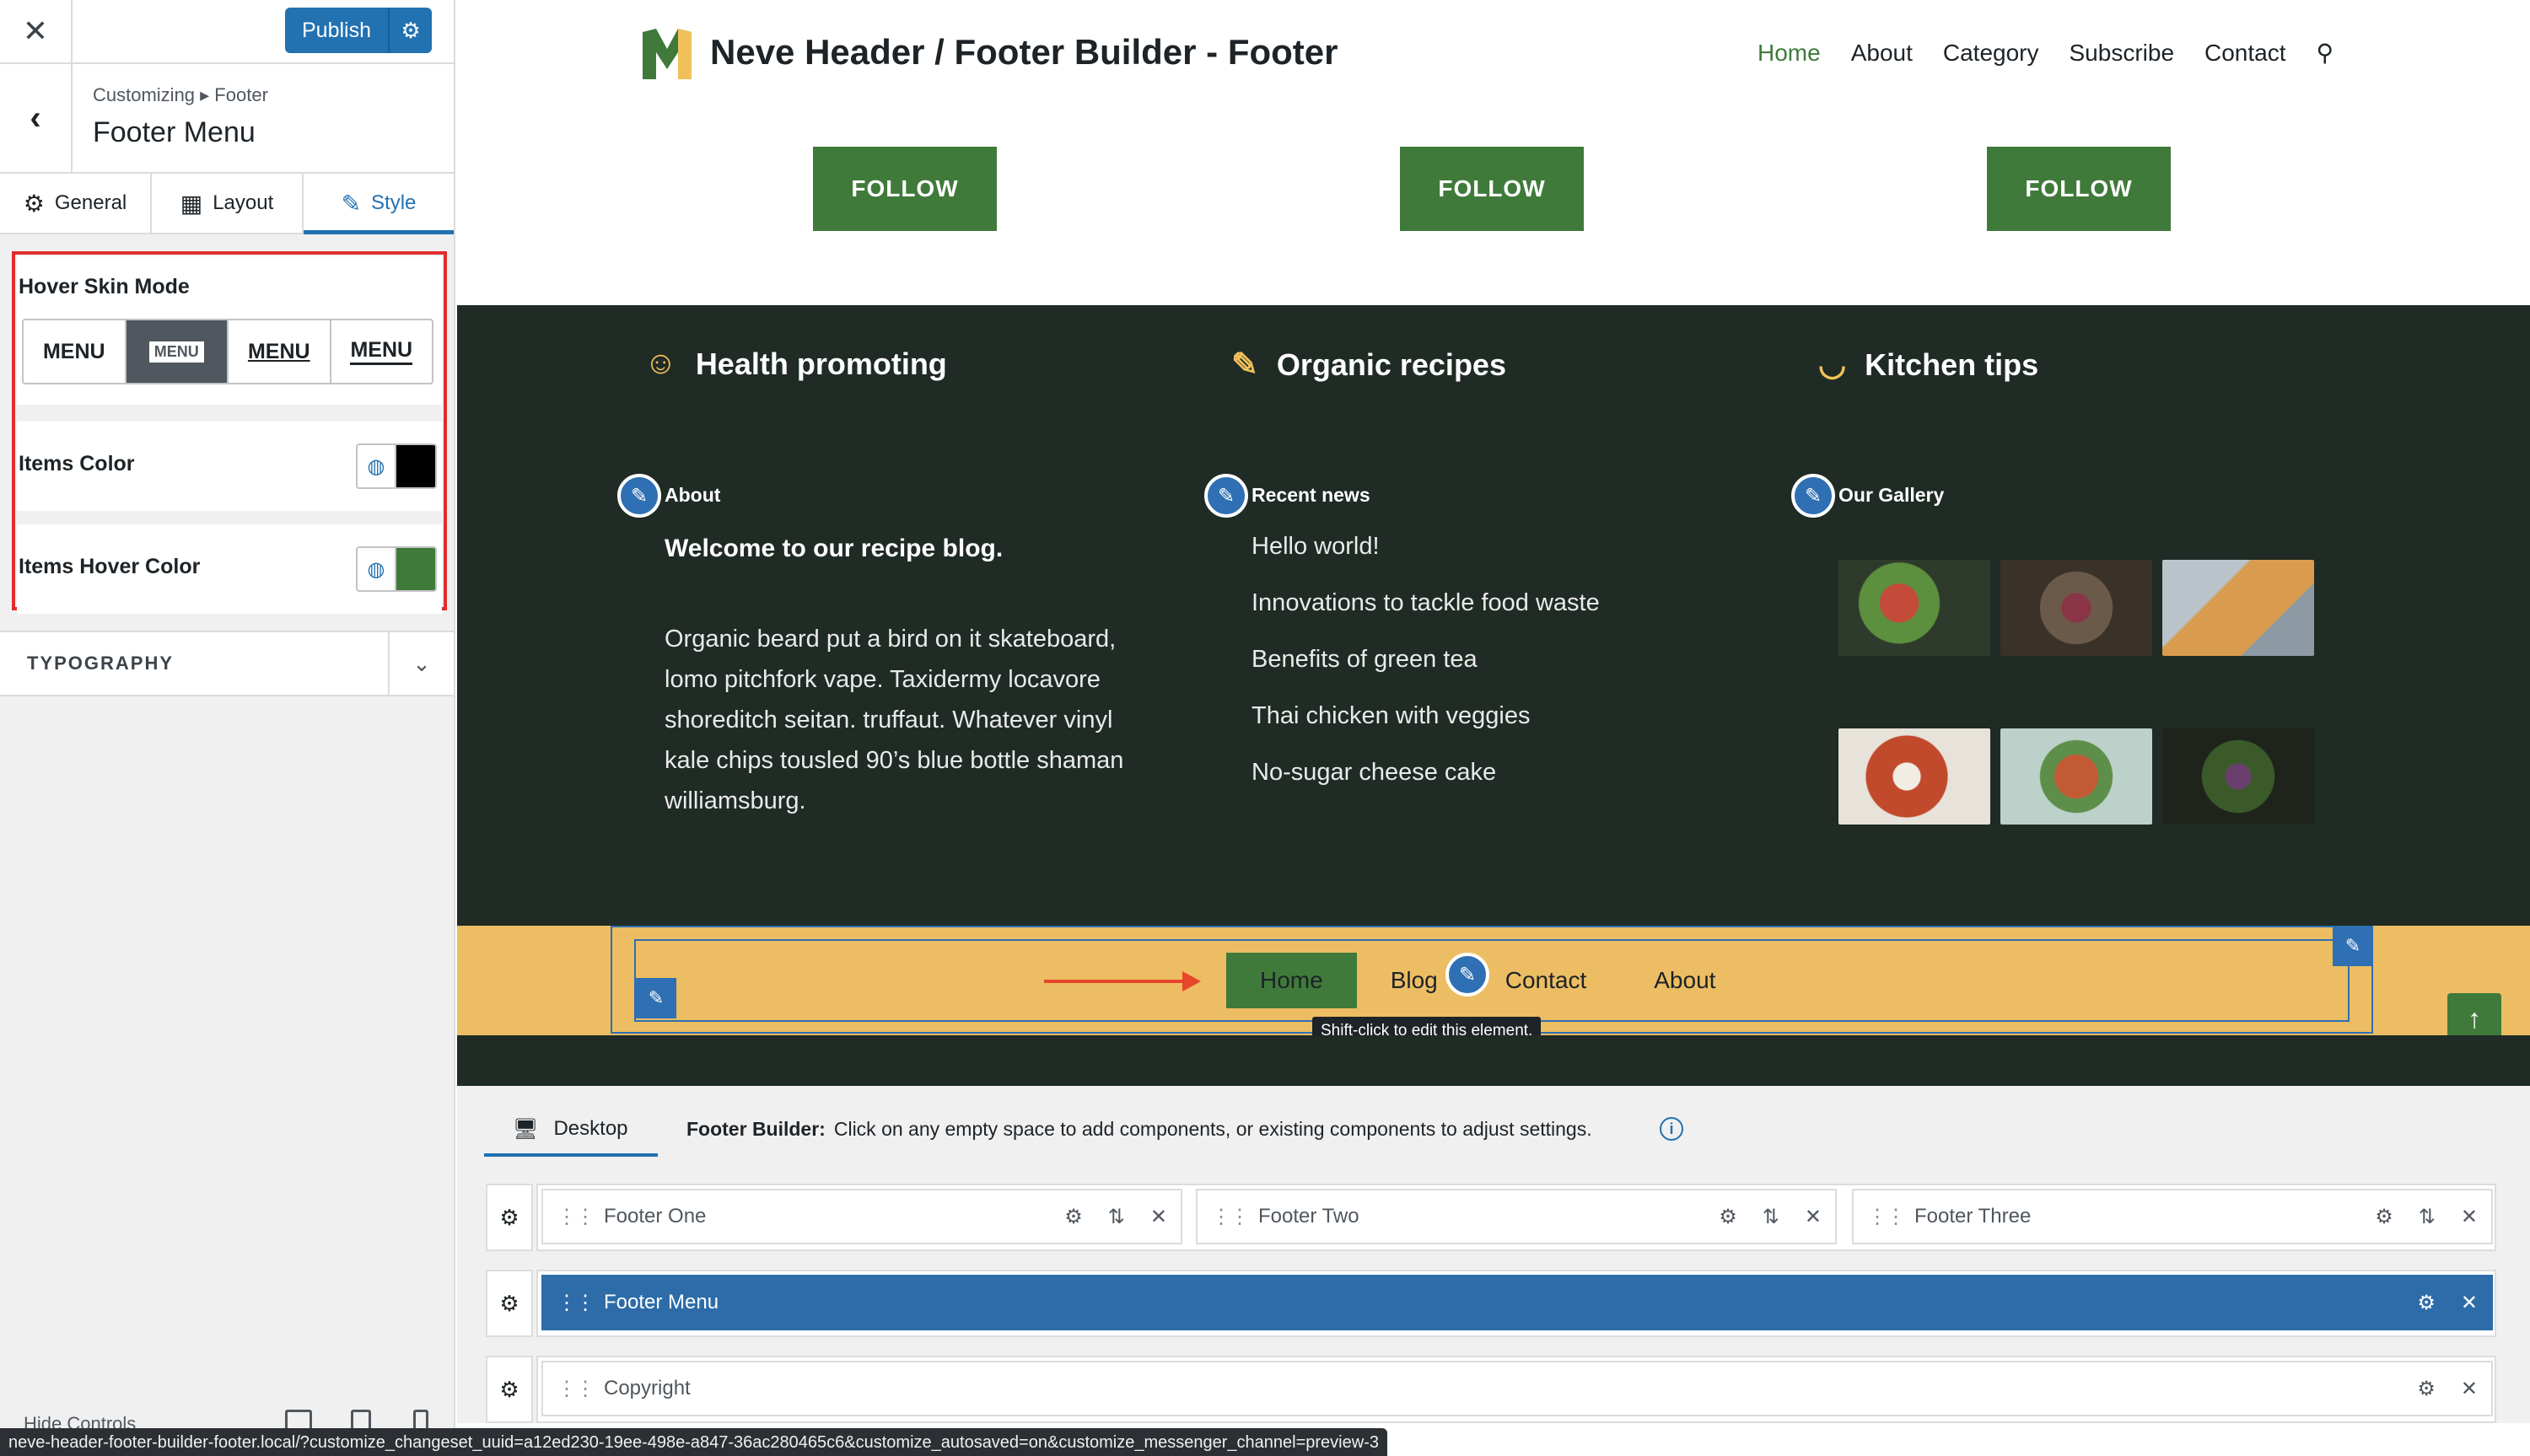  I want to click on edit-component-pencil-icon: ✎, so click(656, 998).